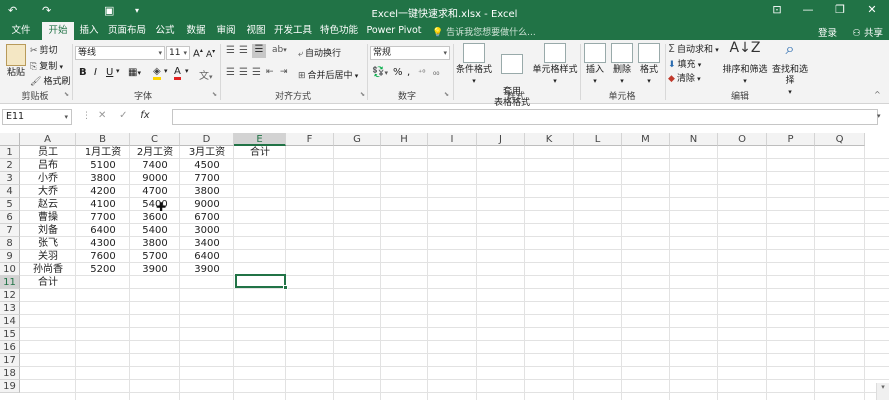 Image resolution: width=889 pixels, height=400 pixels. What do you see at coordinates (808, 9) in the screenshot?
I see `minimize-icon: —` at bounding box center [808, 9].